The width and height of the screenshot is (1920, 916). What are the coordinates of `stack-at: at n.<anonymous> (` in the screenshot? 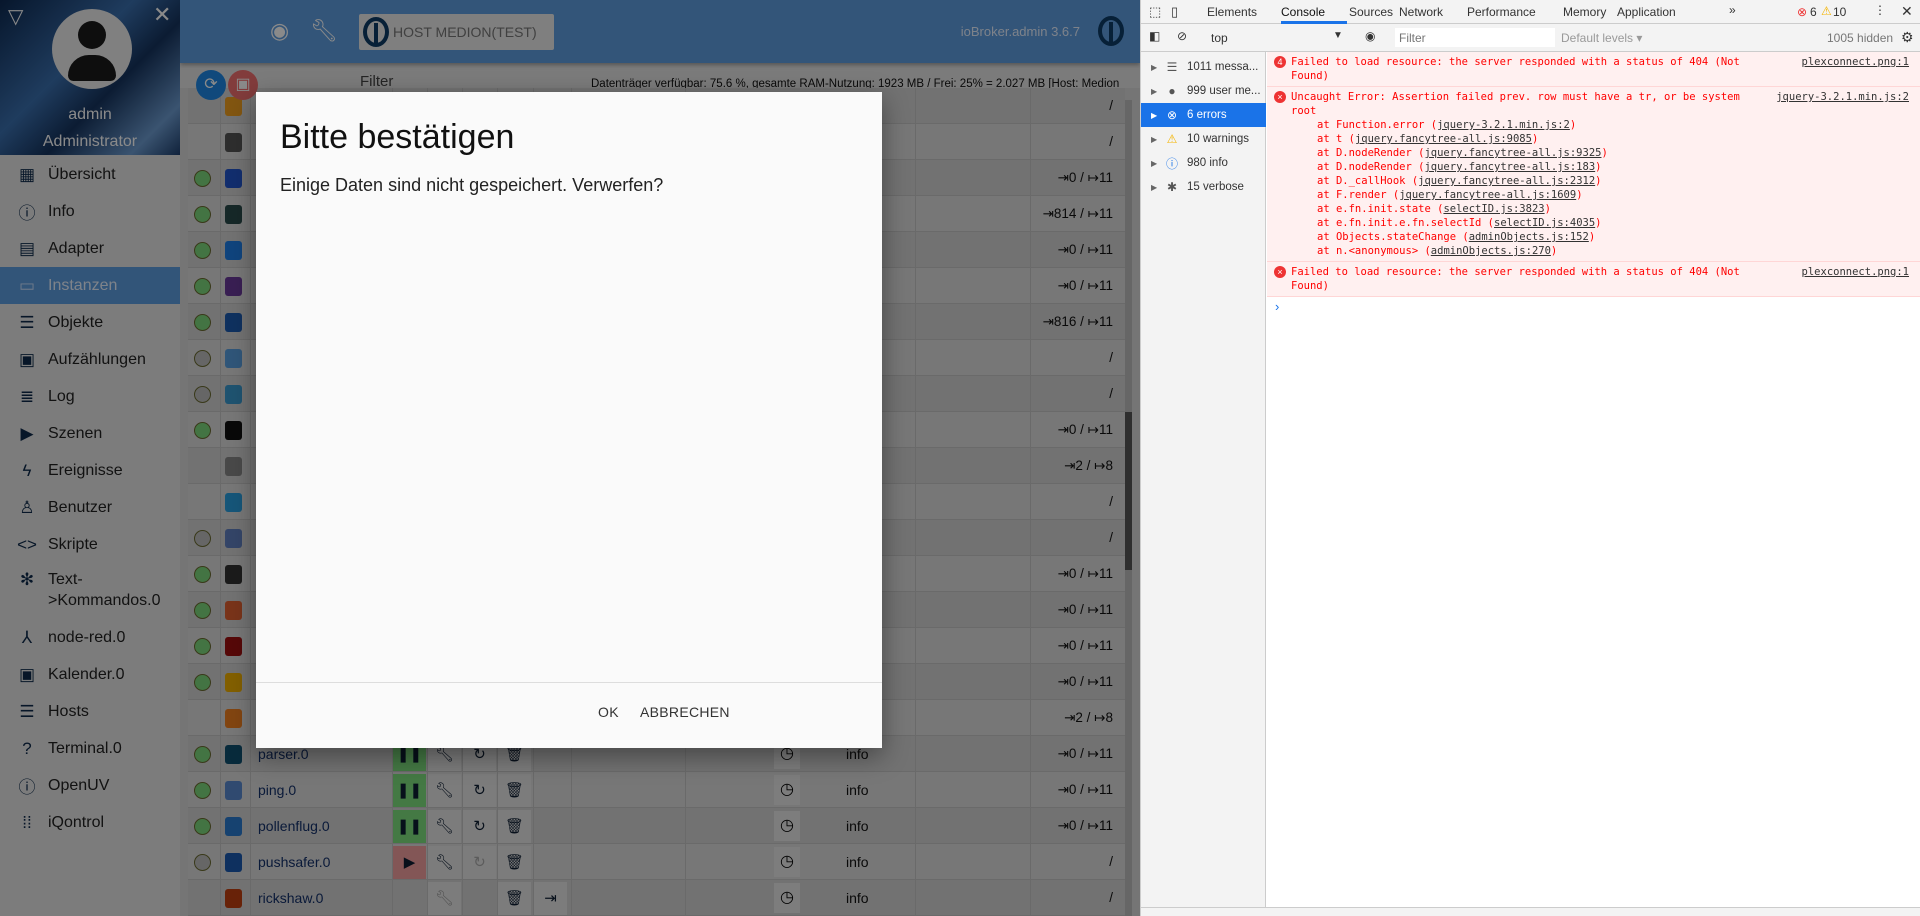 It's located at (1374, 251).